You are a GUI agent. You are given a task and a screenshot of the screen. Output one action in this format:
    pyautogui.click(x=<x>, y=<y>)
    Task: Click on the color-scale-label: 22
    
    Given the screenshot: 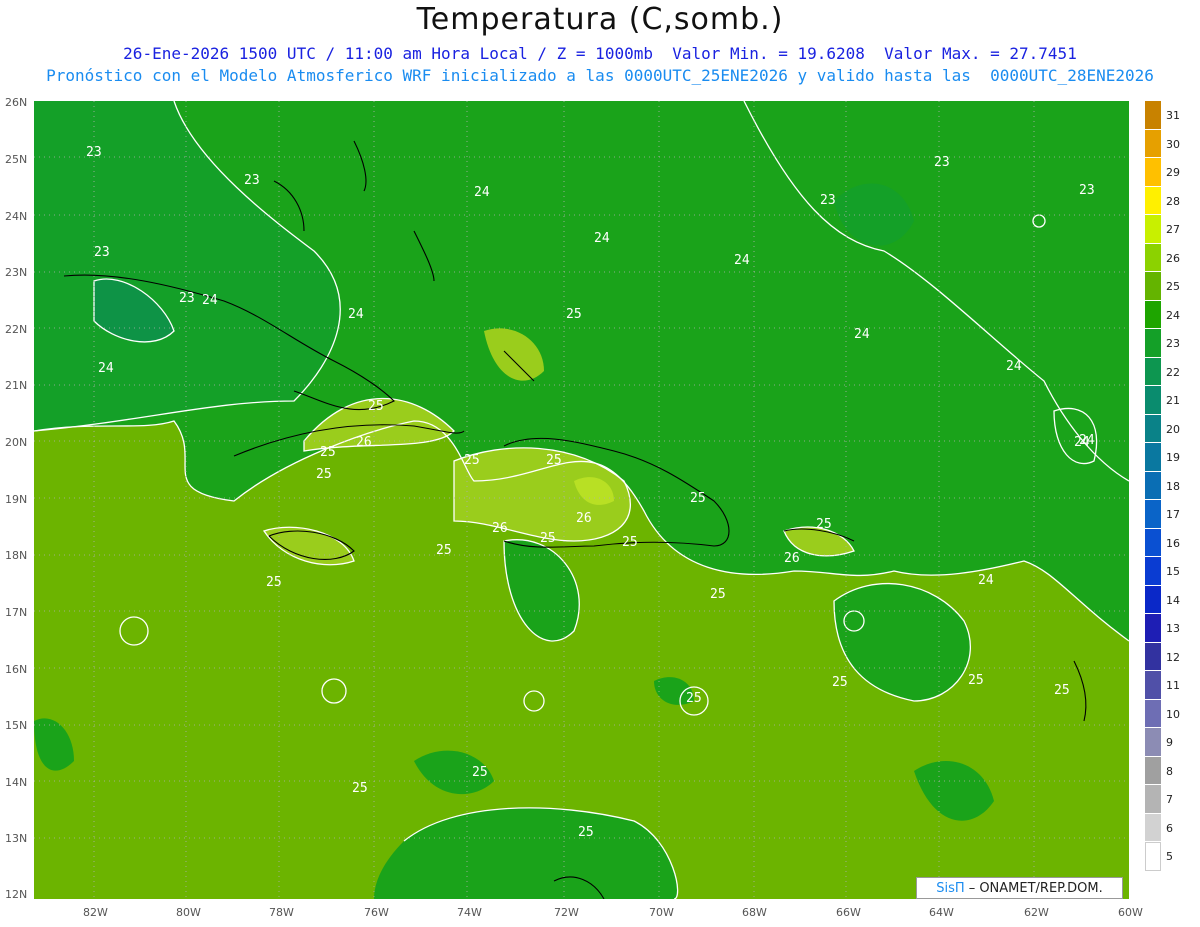 What is the action you would take?
    pyautogui.click(x=1173, y=372)
    